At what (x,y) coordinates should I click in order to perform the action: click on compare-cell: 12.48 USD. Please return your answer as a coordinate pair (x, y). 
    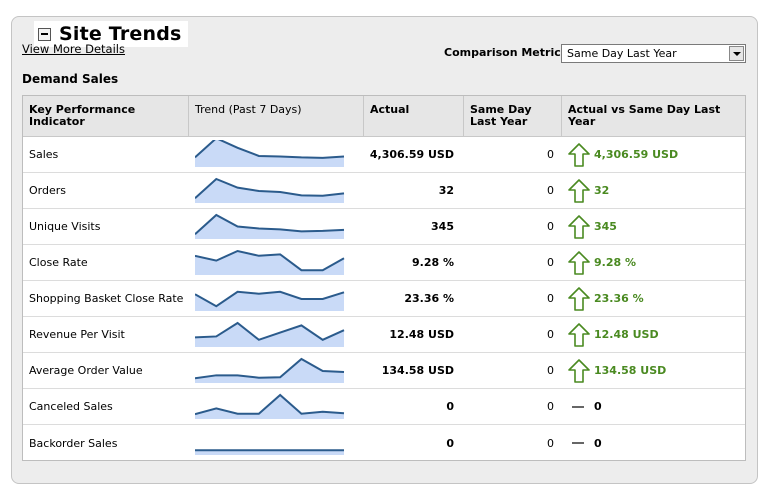
    Looking at the image, I should click on (653, 334).